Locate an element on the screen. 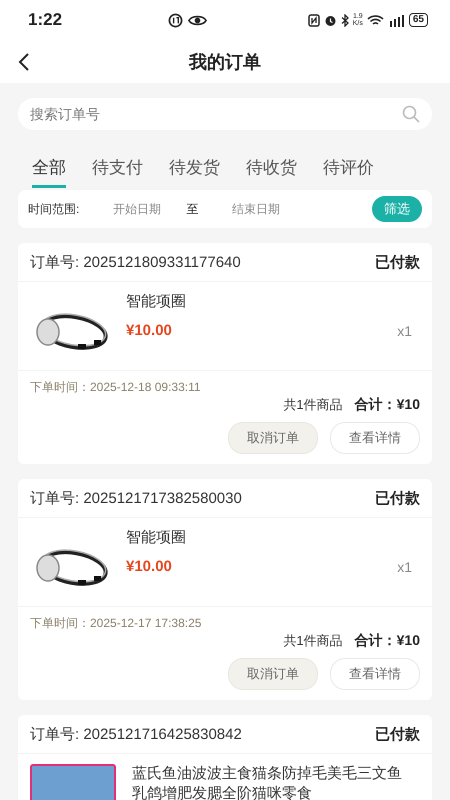  alarm-icon is located at coordinates (330, 20).